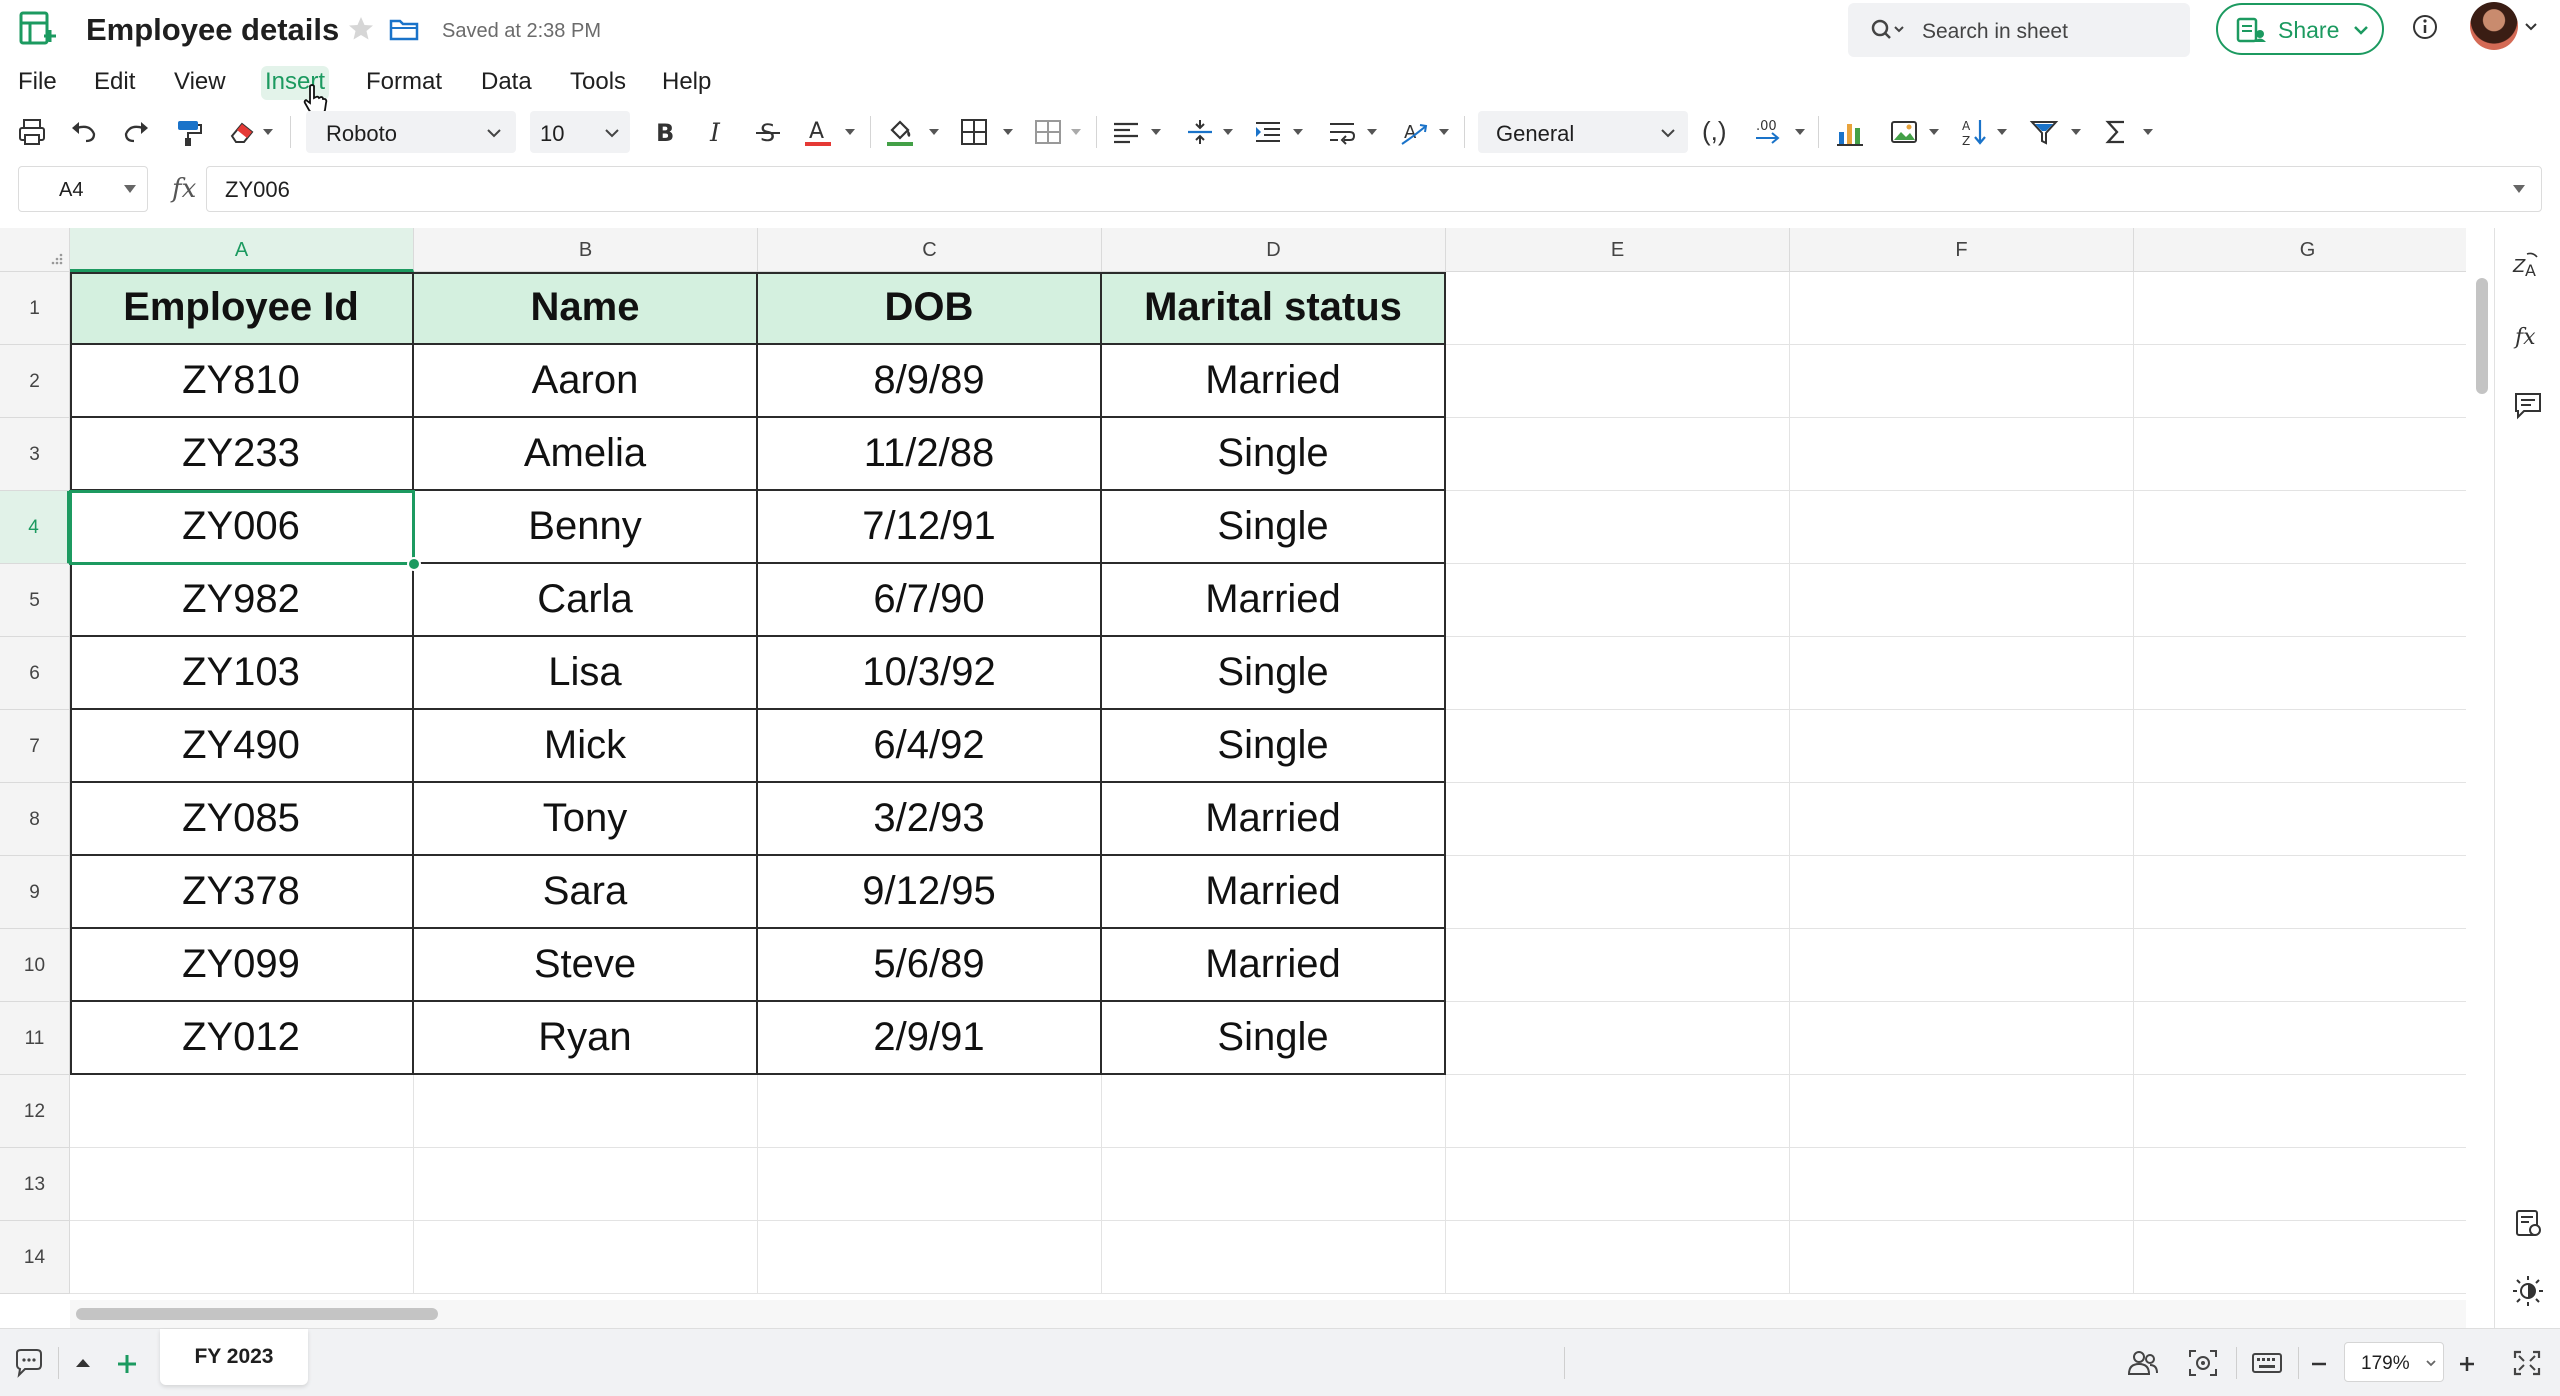  I want to click on row-header-2: 2, so click(35, 381).